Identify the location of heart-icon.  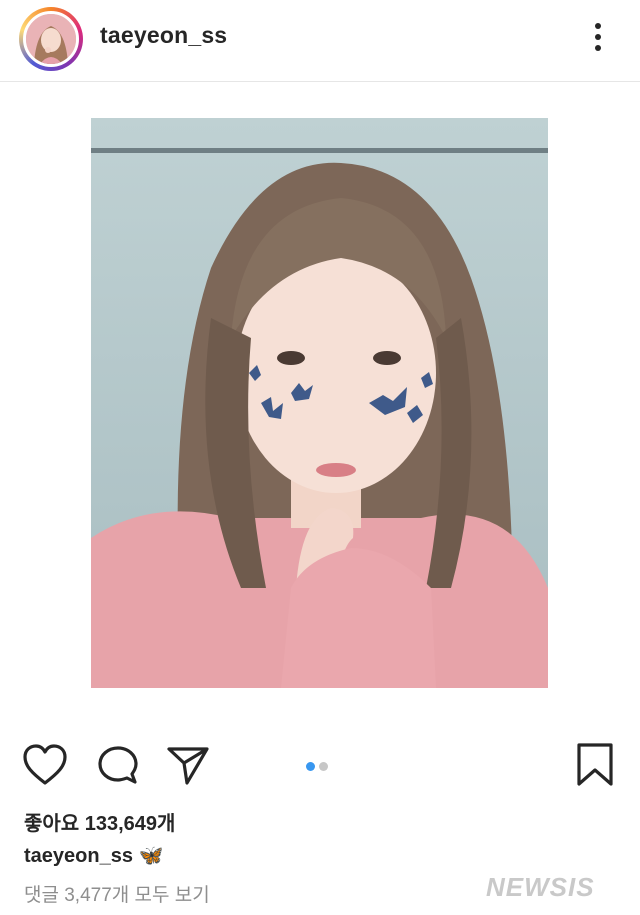
(45, 767).